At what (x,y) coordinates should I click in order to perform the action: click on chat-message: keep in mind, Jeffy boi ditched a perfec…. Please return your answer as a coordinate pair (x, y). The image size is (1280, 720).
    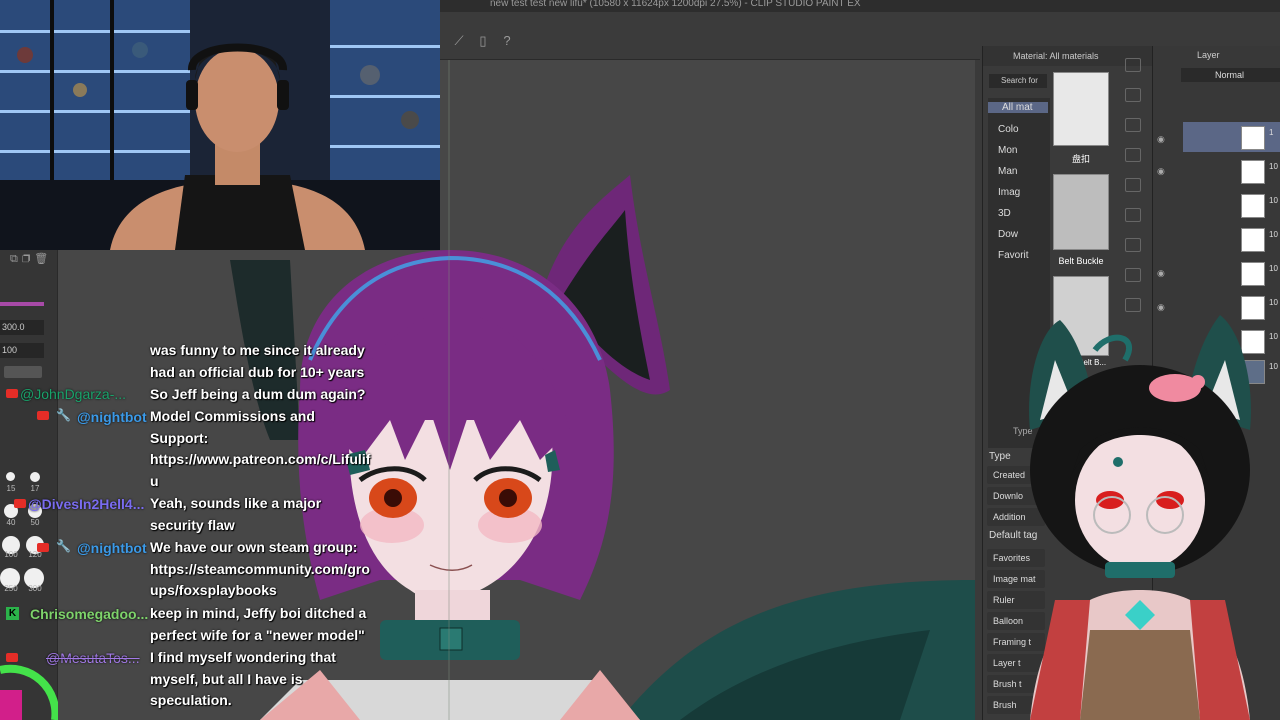
    Looking at the image, I should click on (262, 624).